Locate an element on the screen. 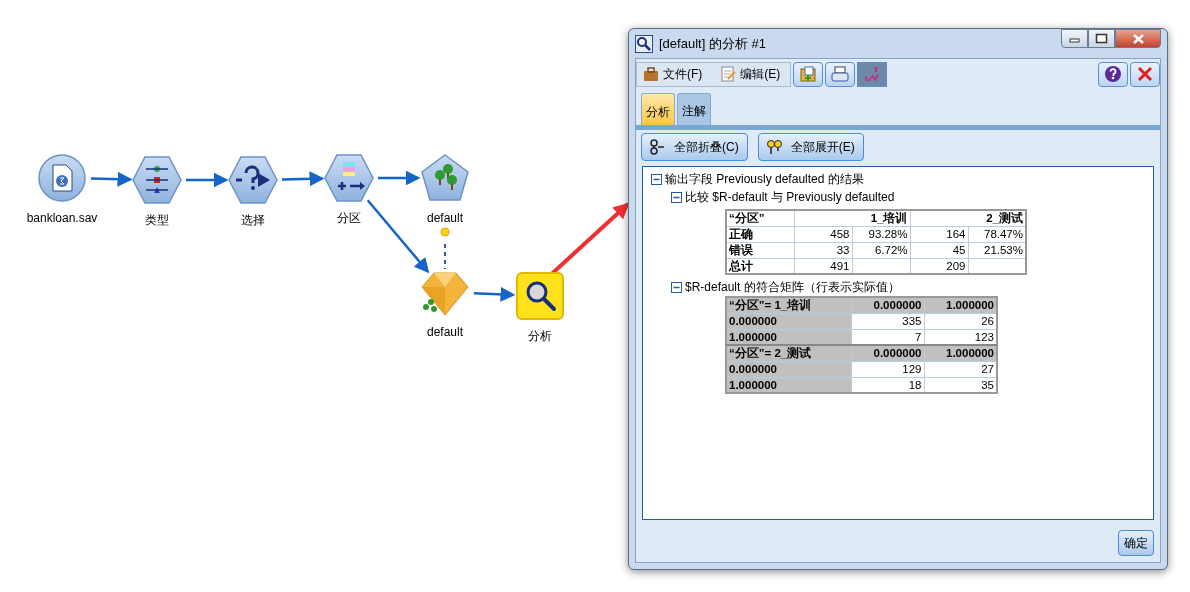 This screenshot has width=1190, height=592. close-view-button is located at coordinates (1145, 74).